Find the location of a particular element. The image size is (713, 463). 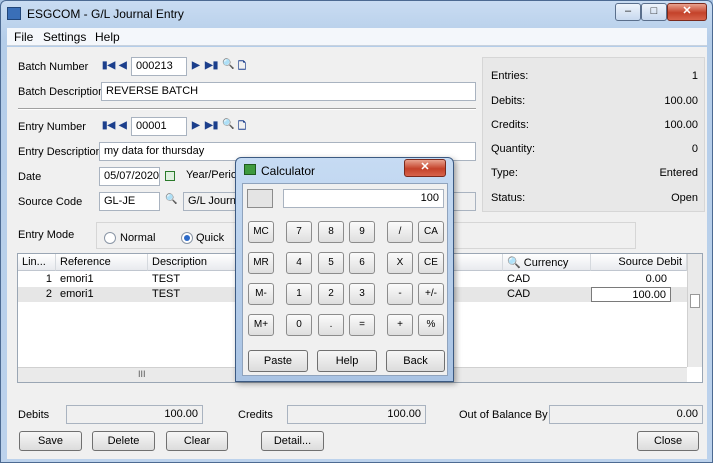

cell-line: 2 is located at coordinates (48, 294).